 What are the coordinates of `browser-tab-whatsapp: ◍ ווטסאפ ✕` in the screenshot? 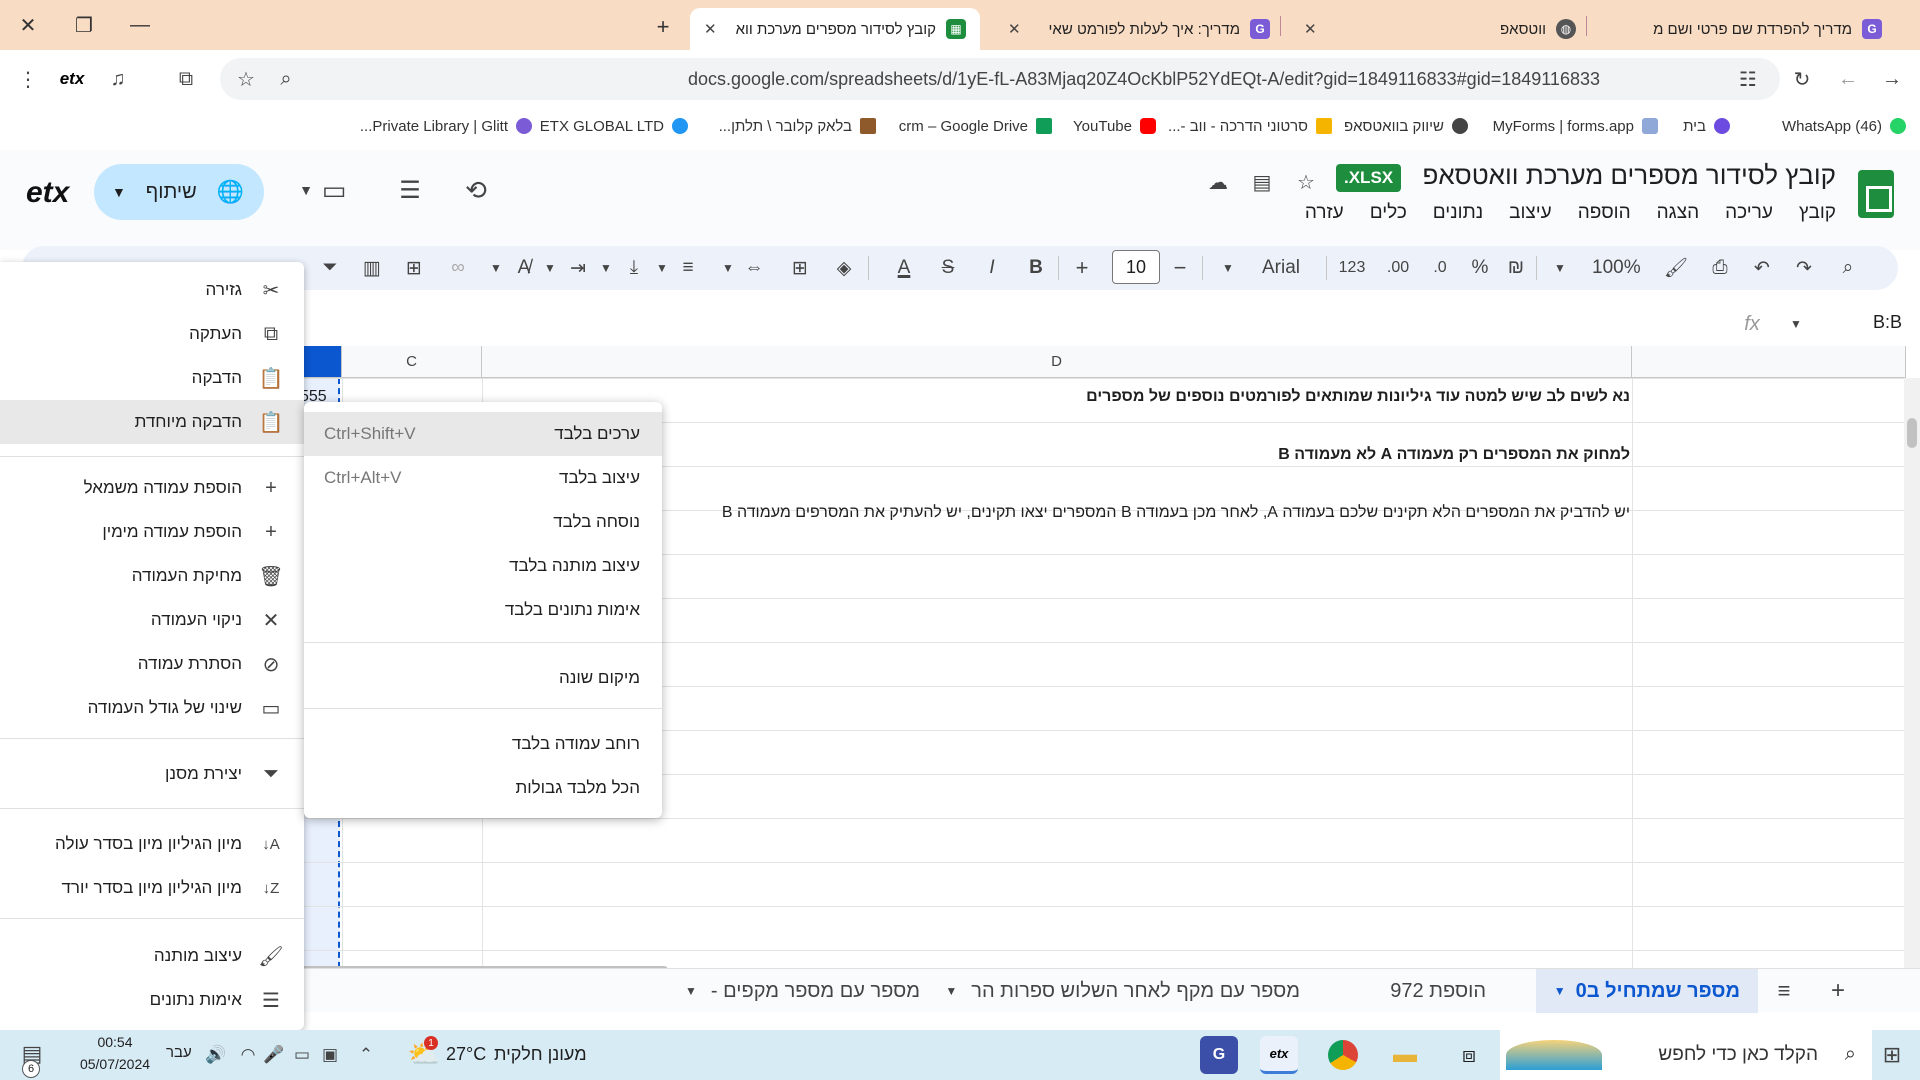 It's located at (1440, 29).